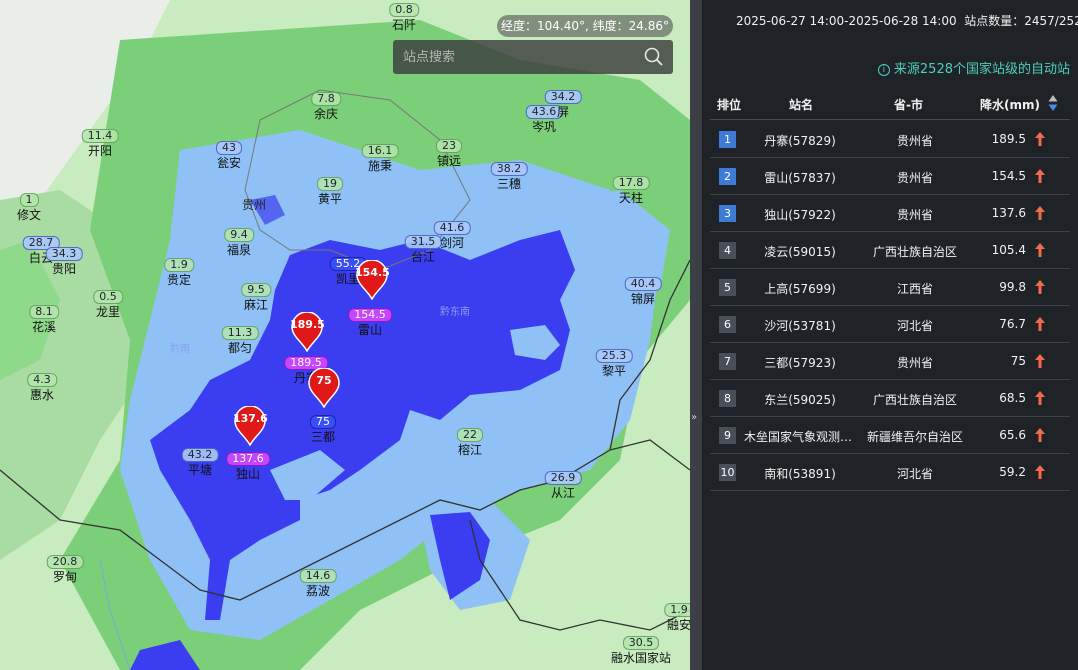 This screenshot has height=670, width=1078. I want to click on data-source: i 来源2528个国家站级的自动站, so click(973, 67).